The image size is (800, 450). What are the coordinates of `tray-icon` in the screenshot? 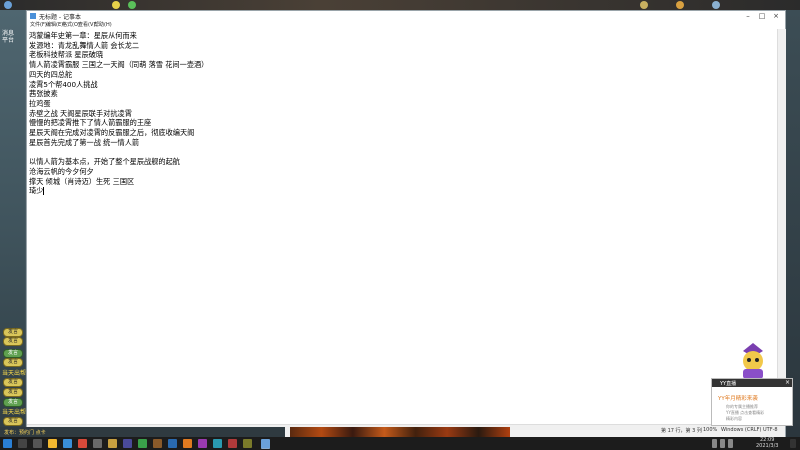 It's located at (714, 443).